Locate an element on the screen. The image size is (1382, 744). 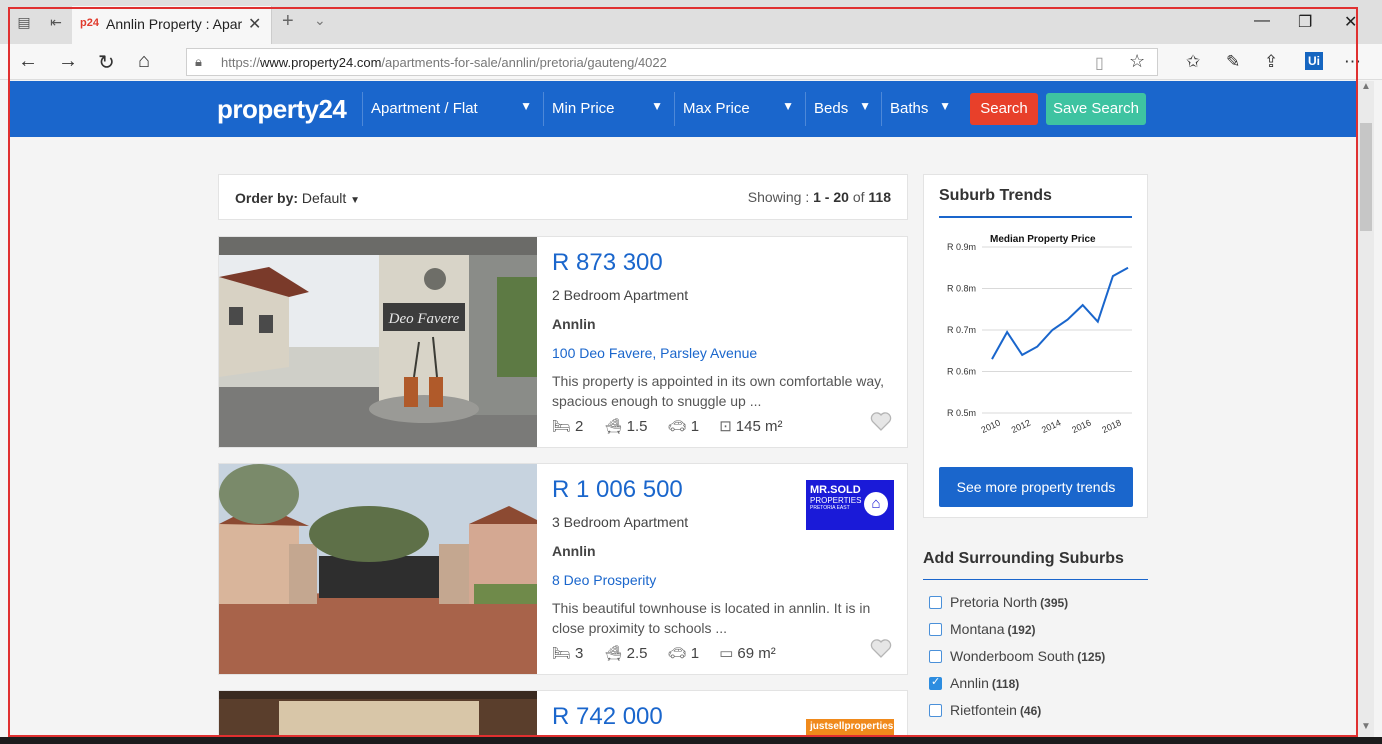
bath-icon: 🛁︎ is located at coordinates (613, 653).